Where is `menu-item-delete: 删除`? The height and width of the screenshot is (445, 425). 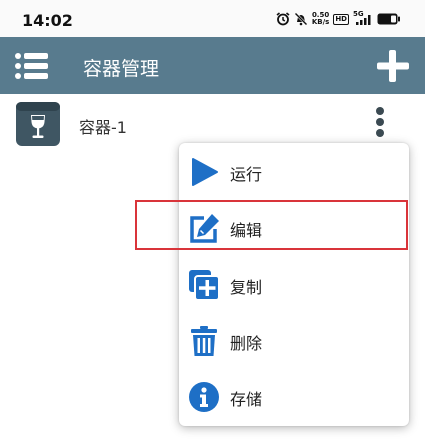
menu-item-delete: 删除 is located at coordinates (294, 341).